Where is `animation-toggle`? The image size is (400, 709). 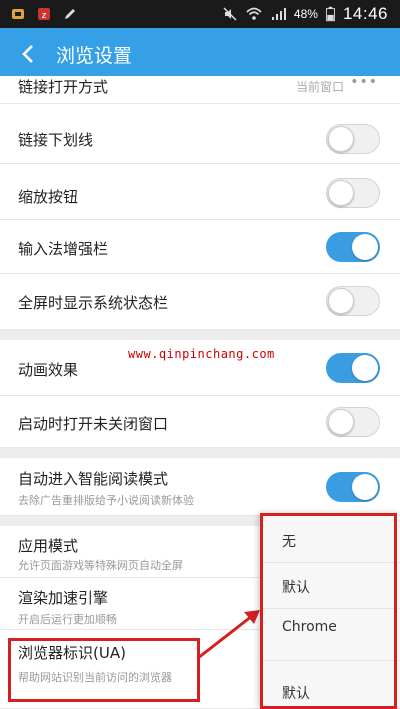
animation-toggle is located at coordinates (353, 368).